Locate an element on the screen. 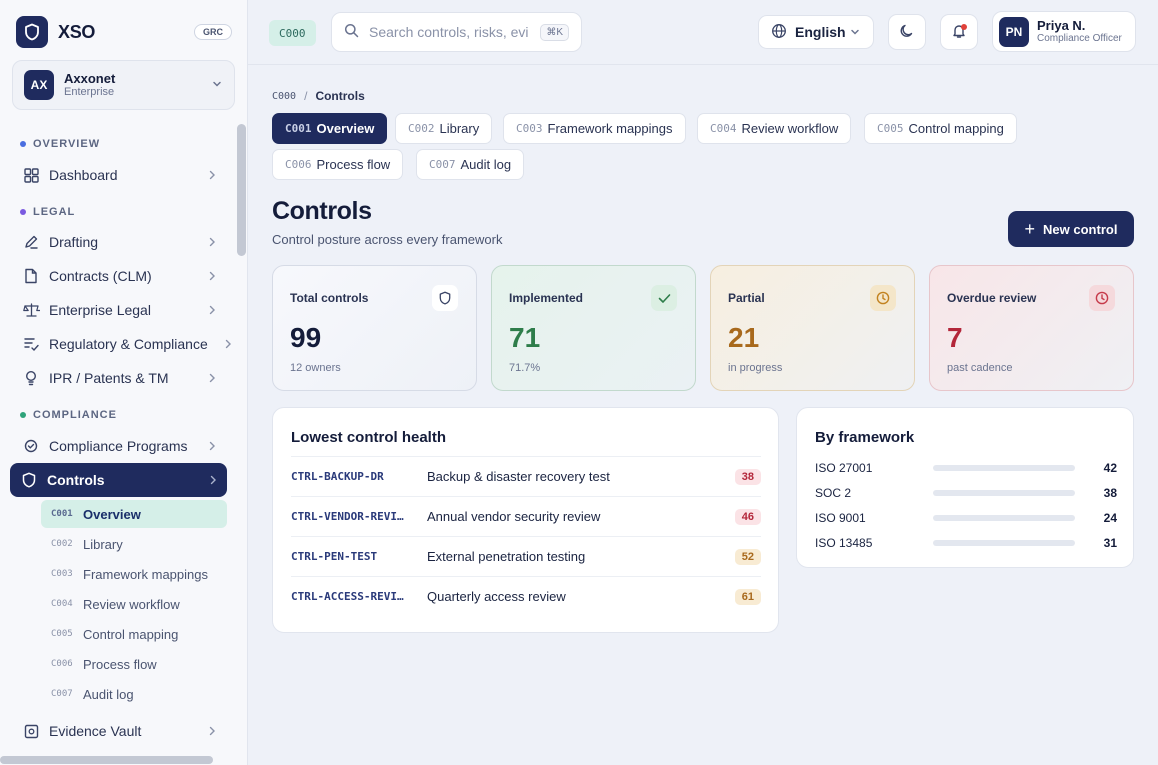 The image size is (1158, 765). subnav-audit-log: C007 Audit log is located at coordinates (134, 694).